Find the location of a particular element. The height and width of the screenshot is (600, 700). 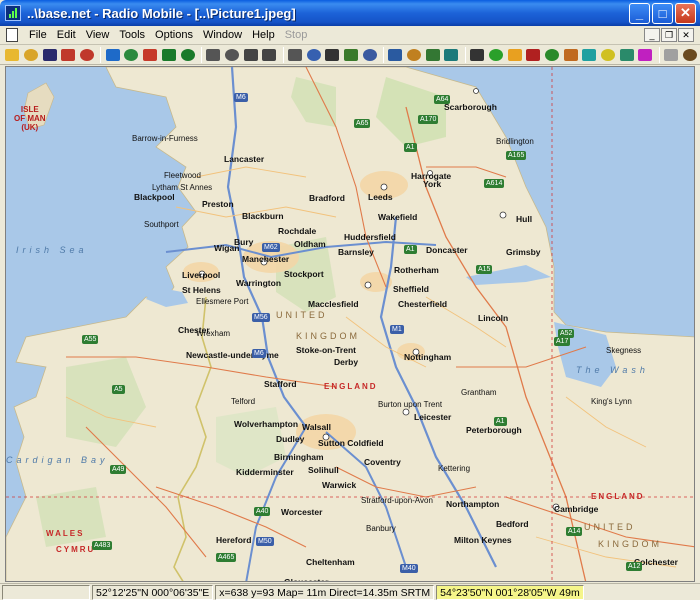

help-button is located at coordinates (689, 54).